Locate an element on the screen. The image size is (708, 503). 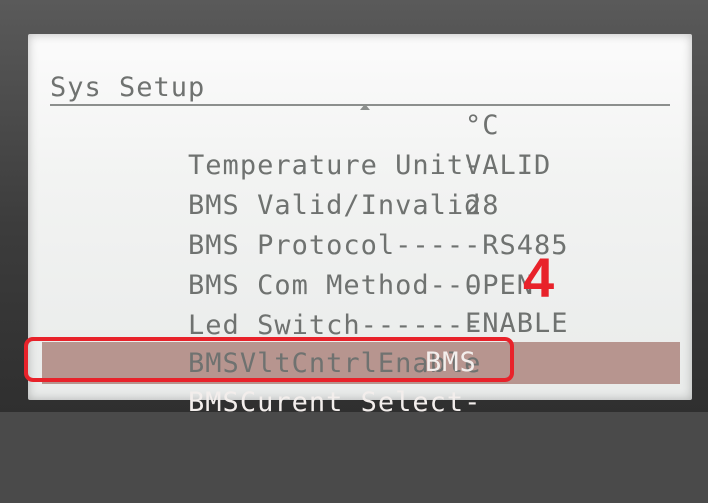
menu-title: Sys Setup is located at coordinates (360, 87).